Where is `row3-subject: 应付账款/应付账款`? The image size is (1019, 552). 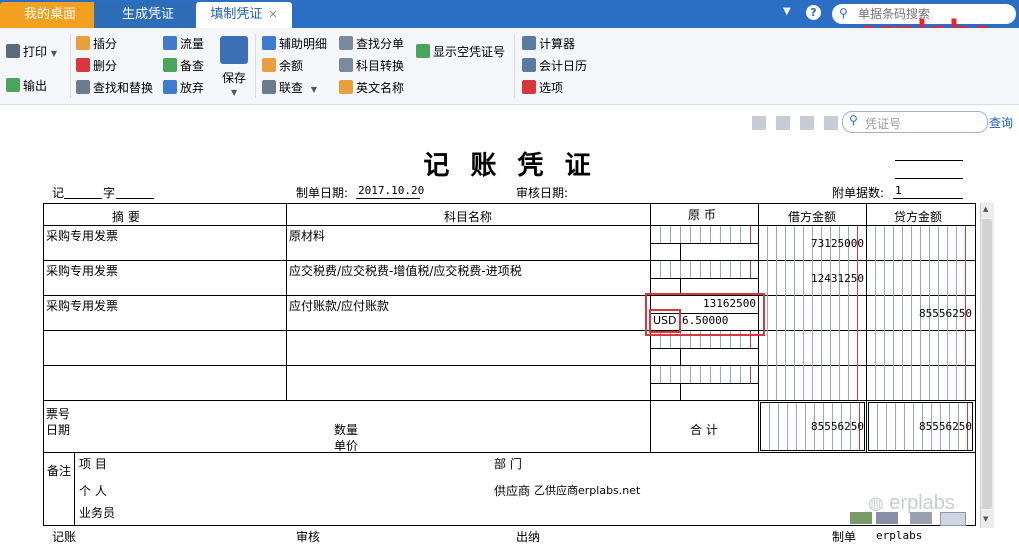
row3-subject: 应付账款/应付账款 is located at coordinates (339, 305).